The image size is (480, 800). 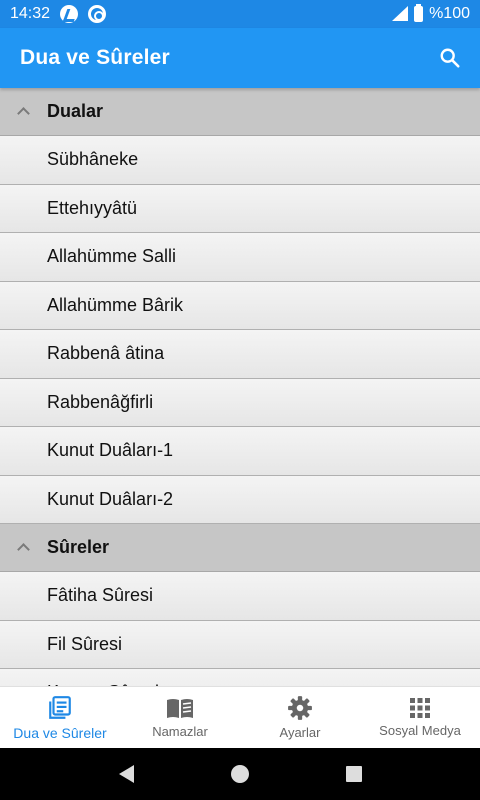 I want to click on list-item: Rabbenâğfirli, so click(x=240, y=402).